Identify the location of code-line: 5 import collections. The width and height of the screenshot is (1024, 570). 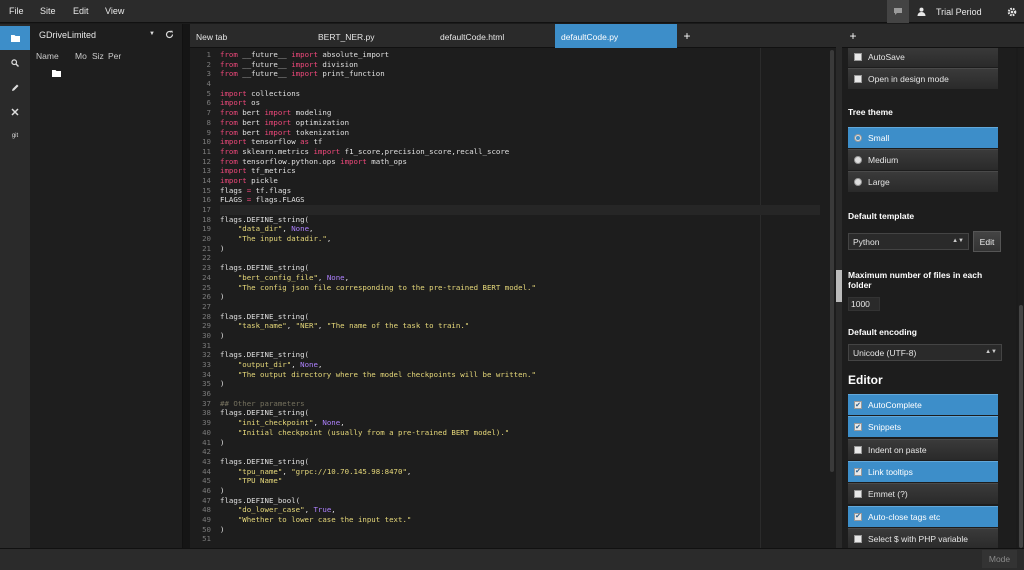
(513, 94).